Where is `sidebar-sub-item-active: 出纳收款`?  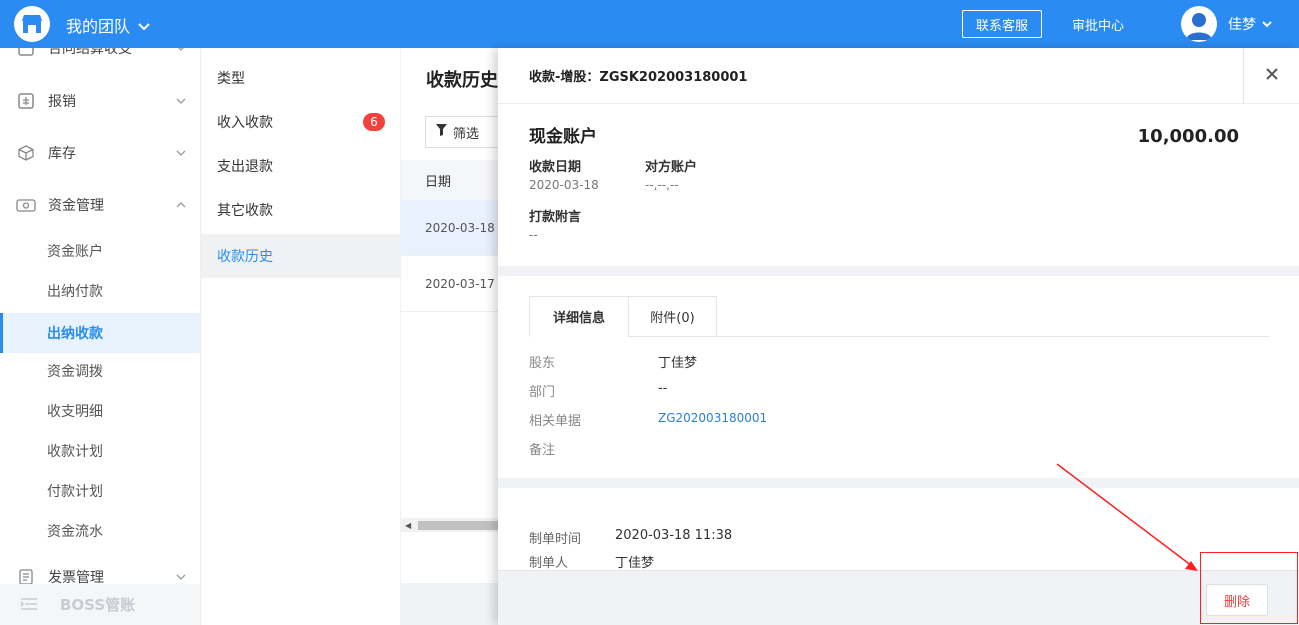
sidebar-sub-item-active: 出纳收款 is located at coordinates (100, 333).